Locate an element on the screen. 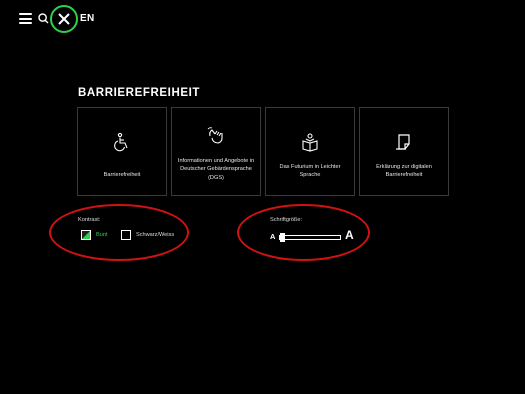 The width and height of the screenshot is (525, 394). sign-language-icon is located at coordinates (215, 135).